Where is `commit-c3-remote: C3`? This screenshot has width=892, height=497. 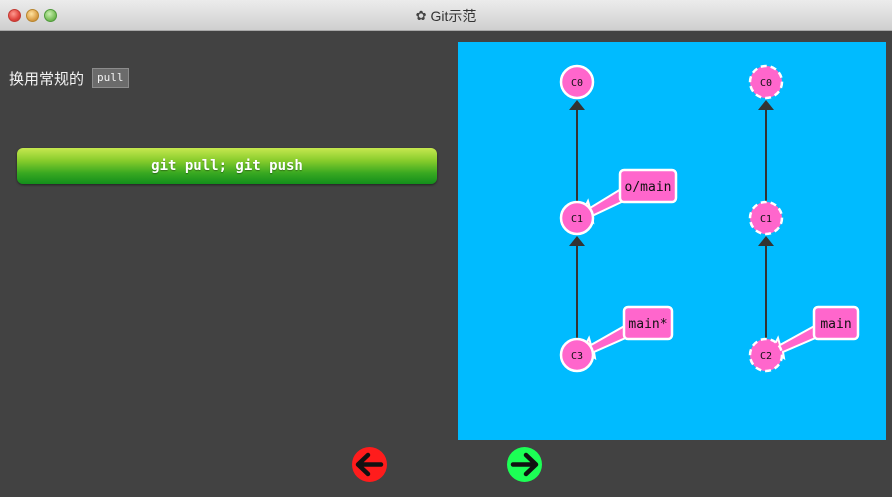 commit-c3-remote: C3 is located at coordinates (577, 355).